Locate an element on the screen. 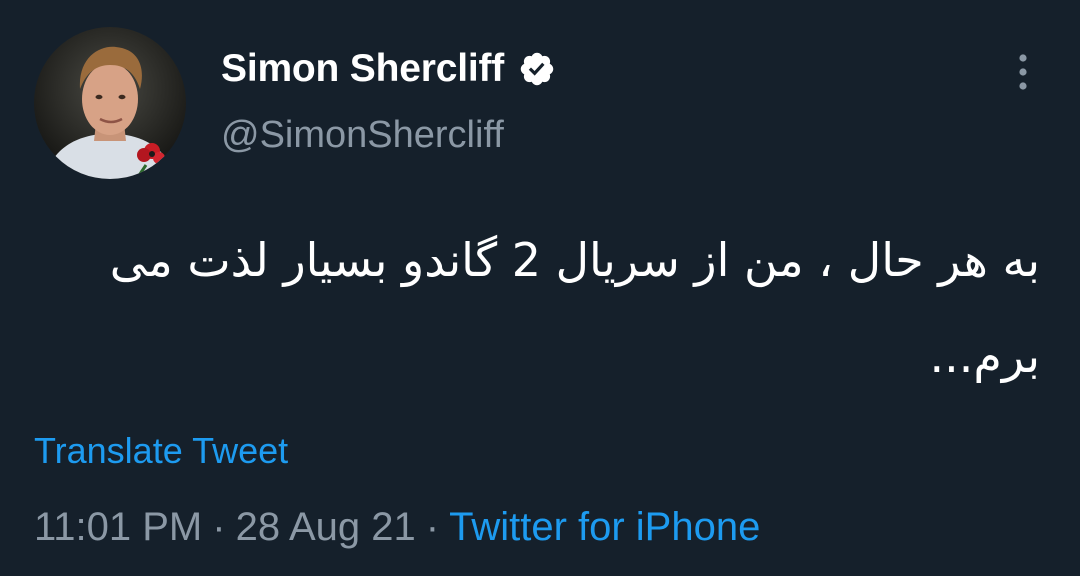 The width and height of the screenshot is (1080, 576). author-name-row: Simon Shercliff is located at coordinates (388, 69).